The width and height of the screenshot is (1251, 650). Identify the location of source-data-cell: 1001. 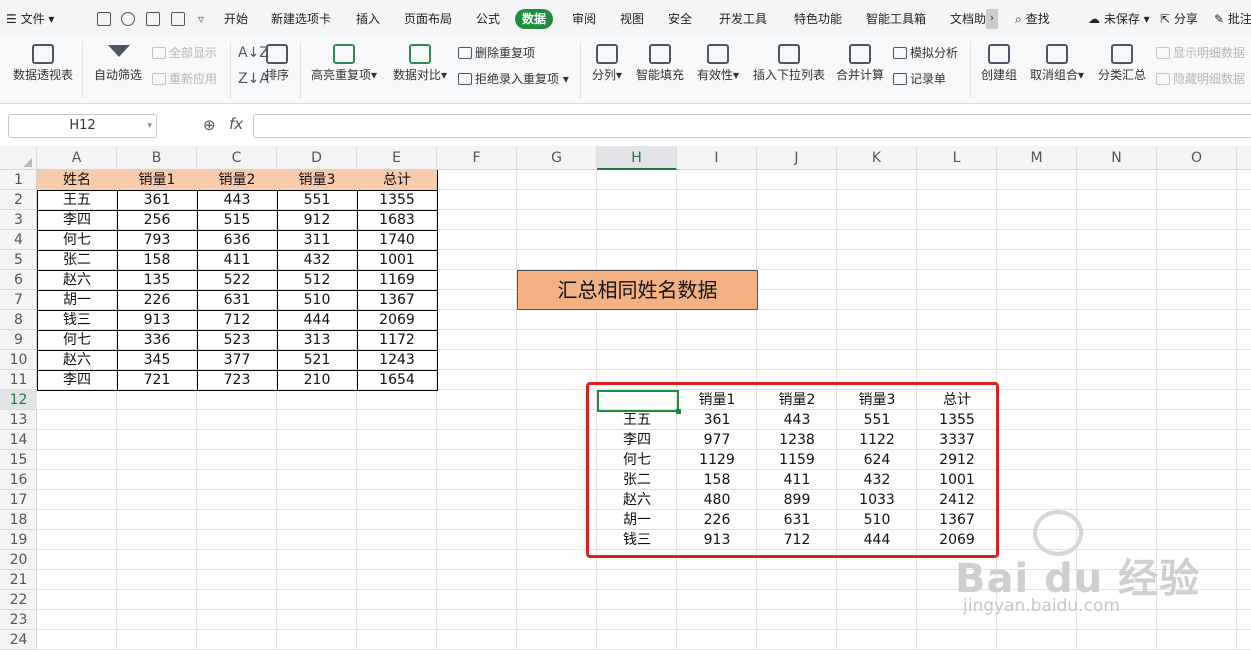
(397, 260).